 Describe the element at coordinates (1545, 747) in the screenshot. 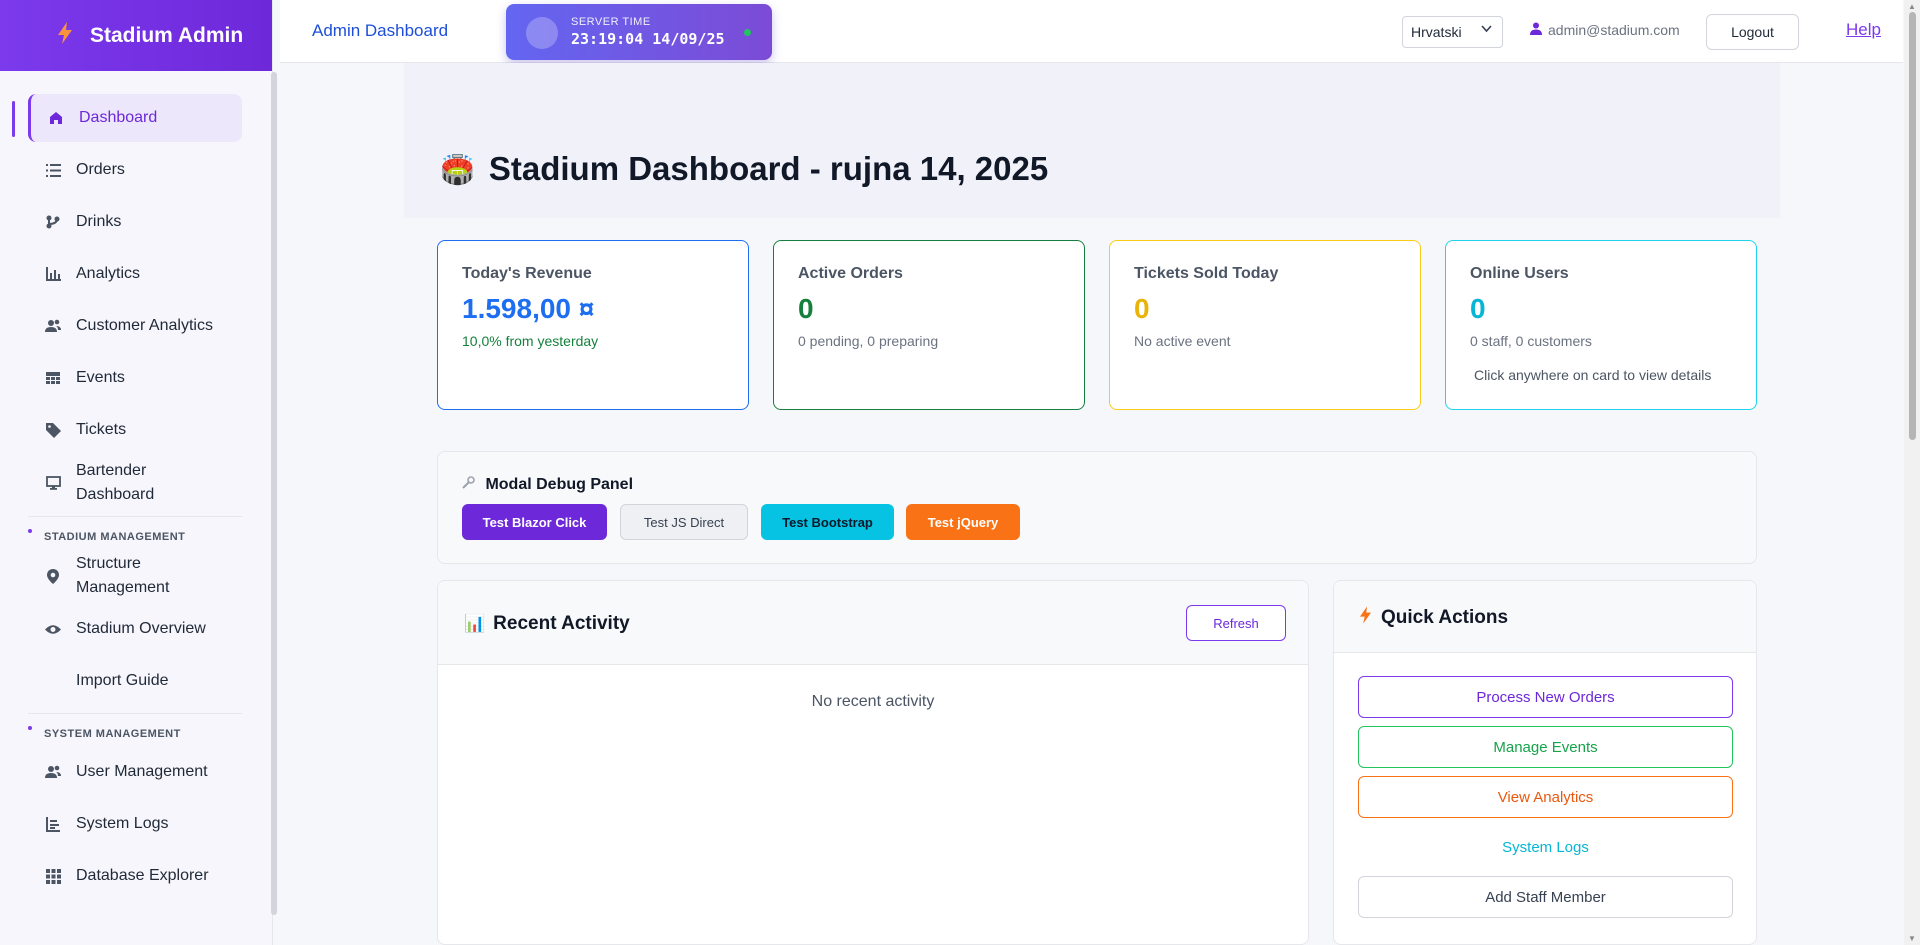

I see `manage-events-button: Manage Events` at that location.